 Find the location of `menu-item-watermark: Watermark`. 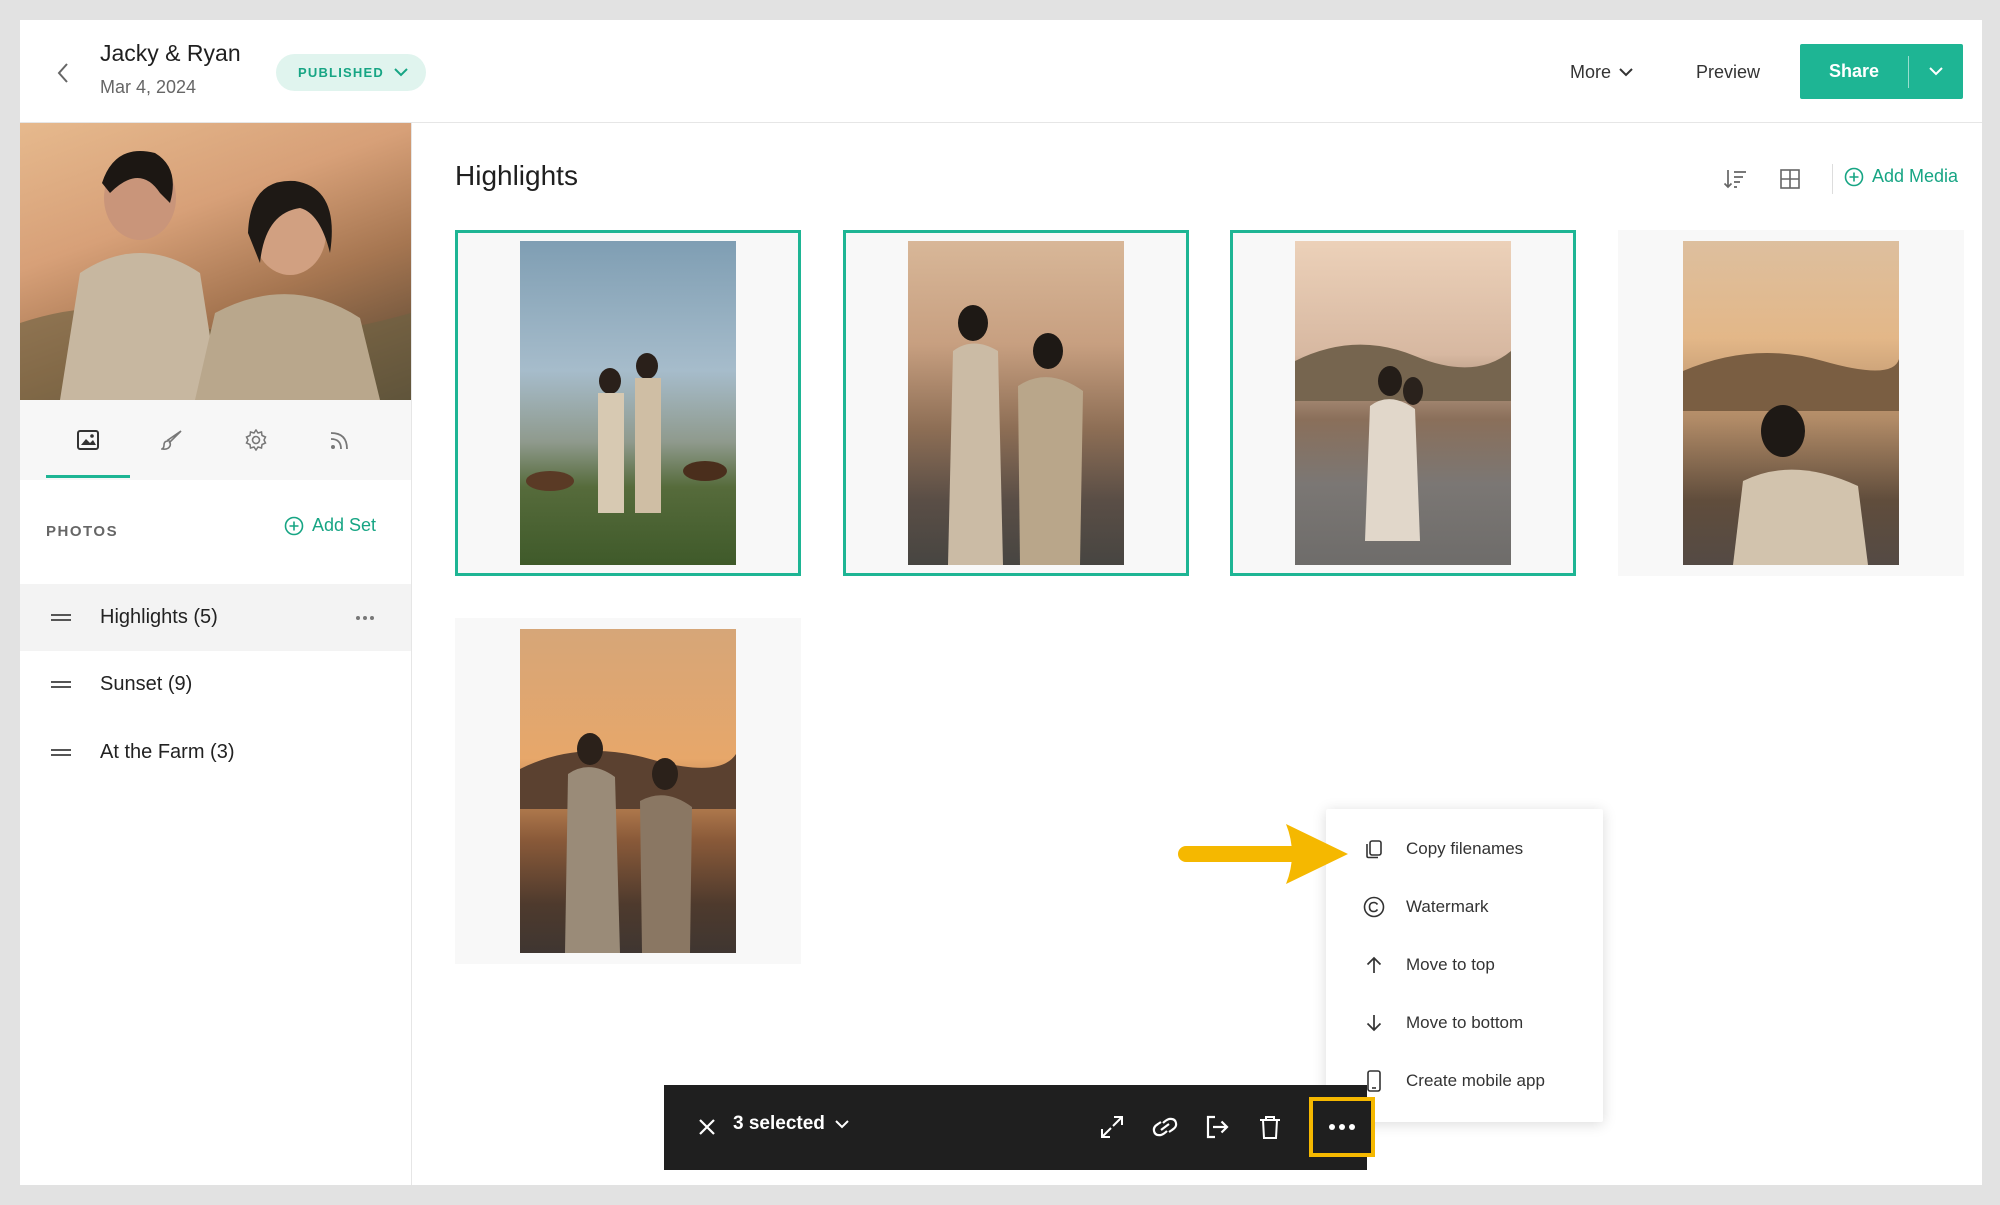

menu-item-watermark: Watermark is located at coordinates (1464, 907).